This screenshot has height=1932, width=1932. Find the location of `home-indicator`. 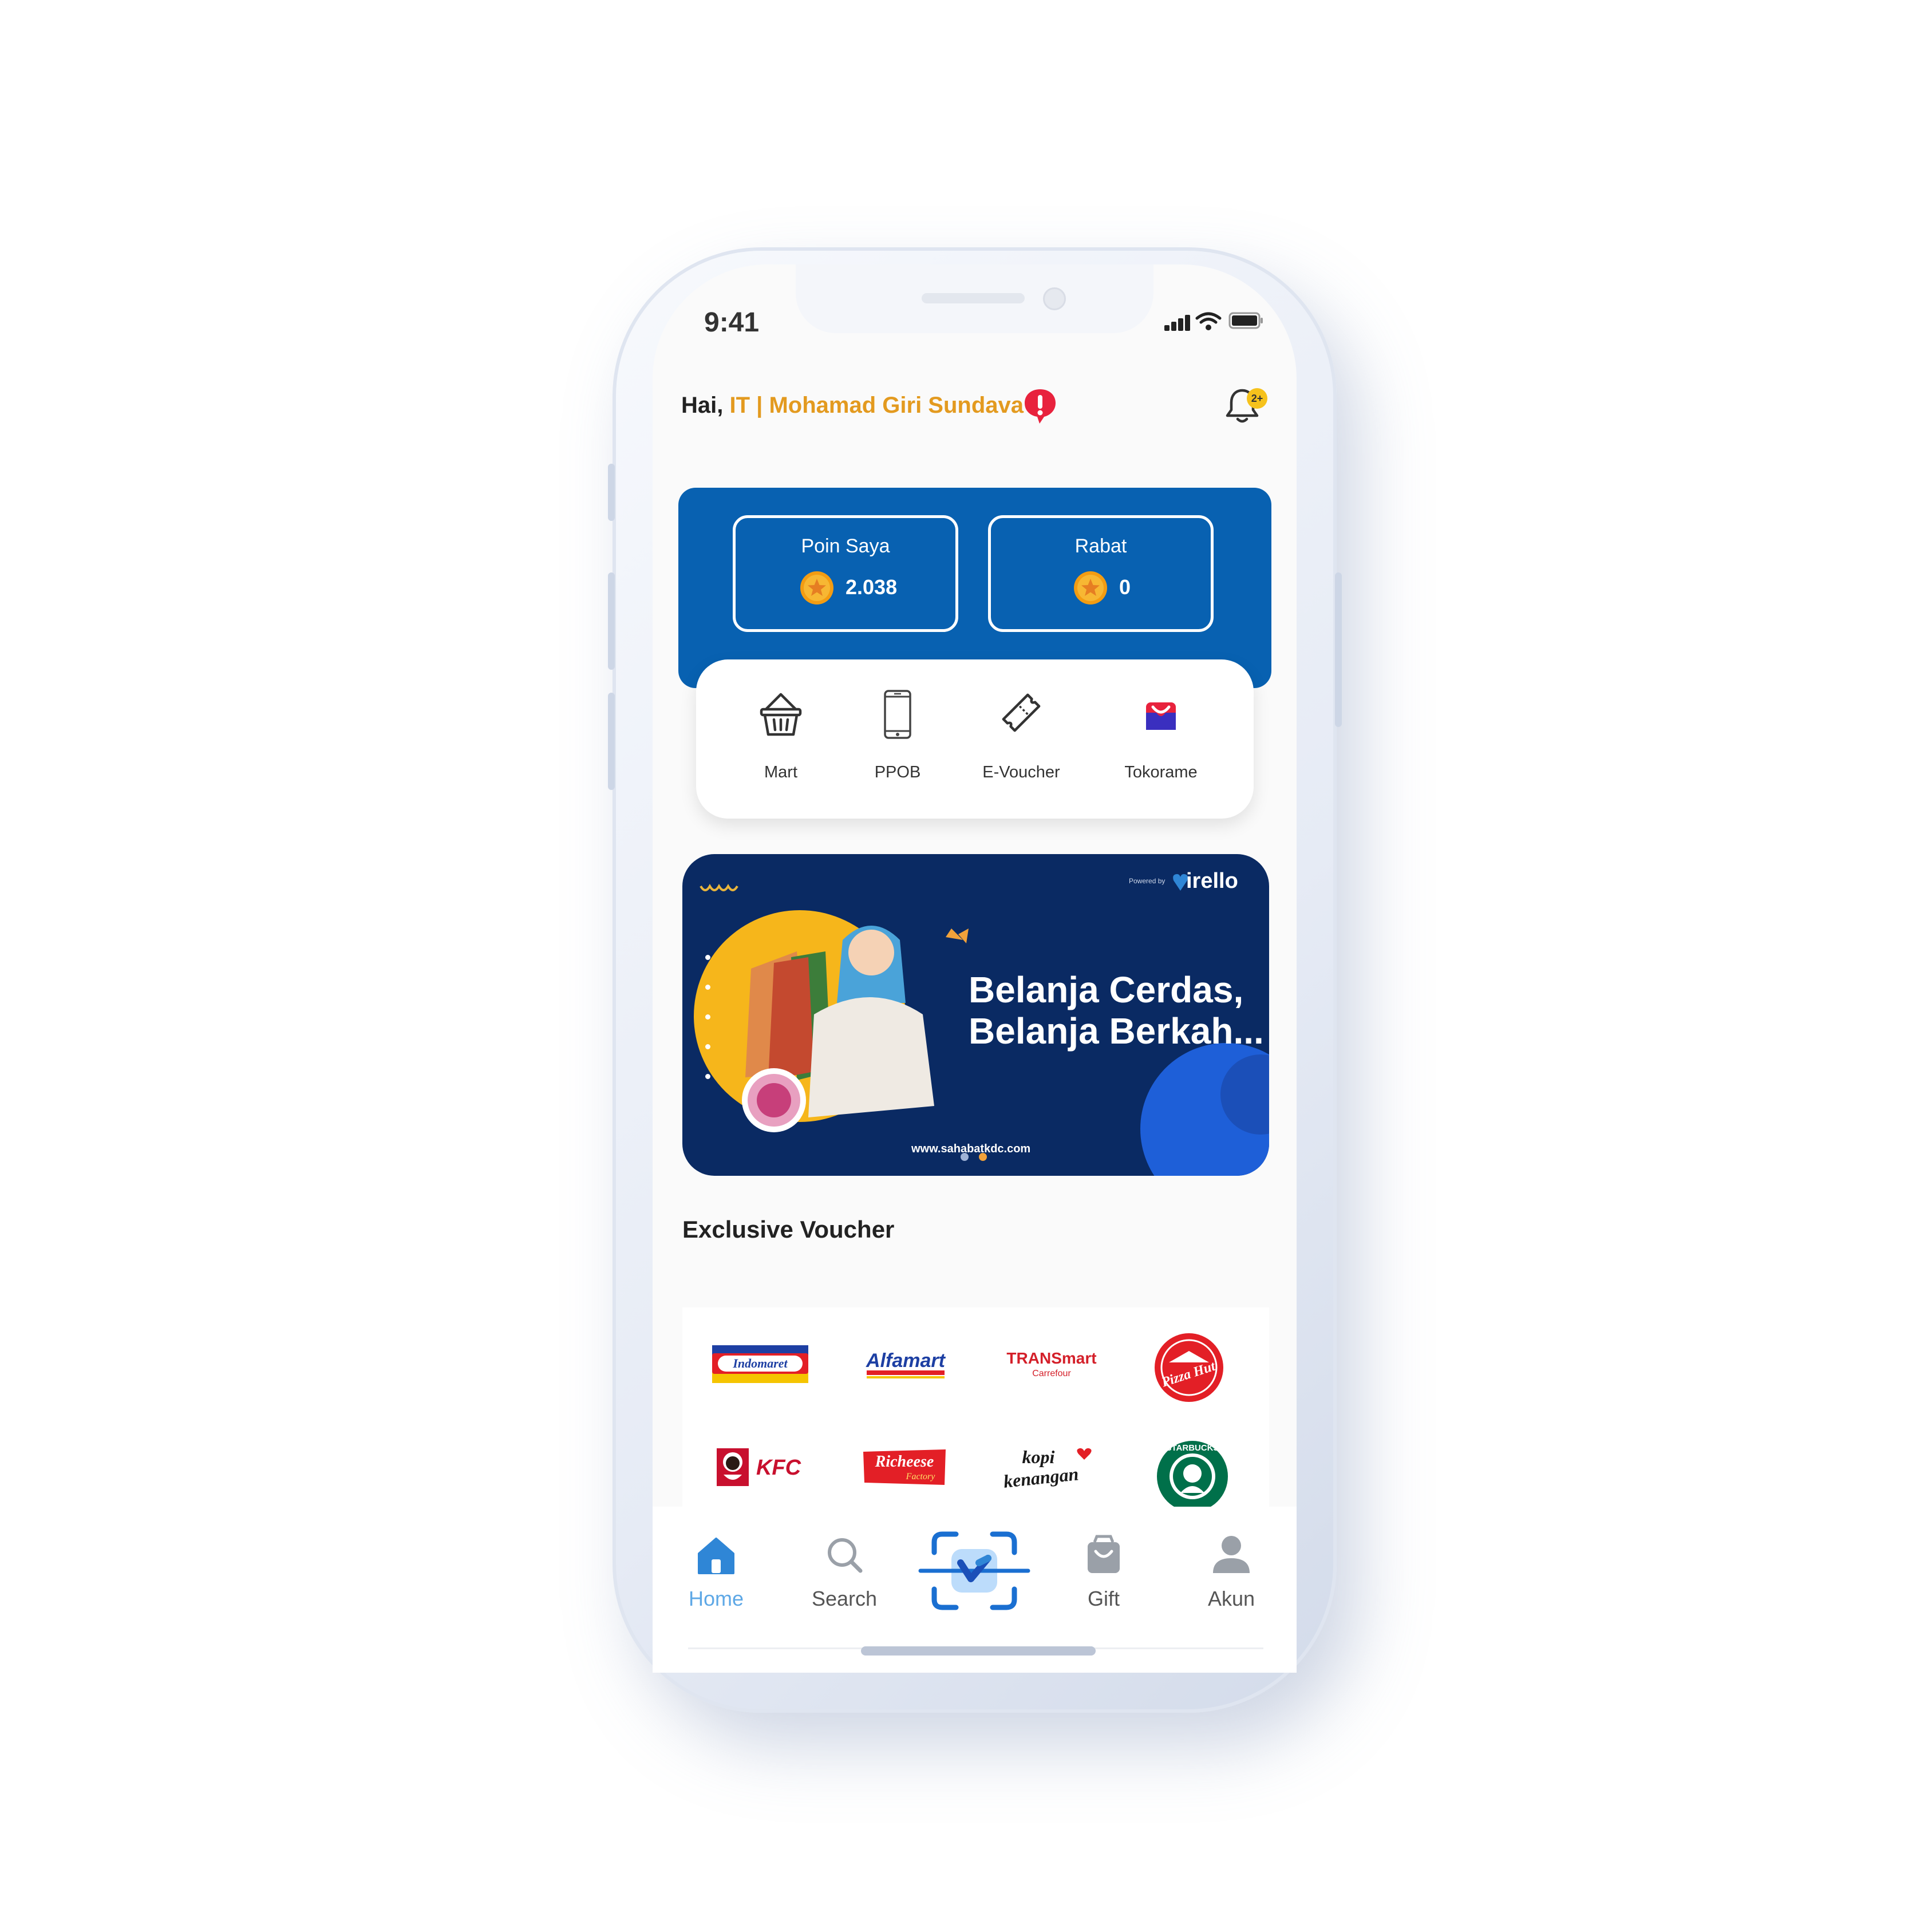

home-indicator is located at coordinates (978, 1651).